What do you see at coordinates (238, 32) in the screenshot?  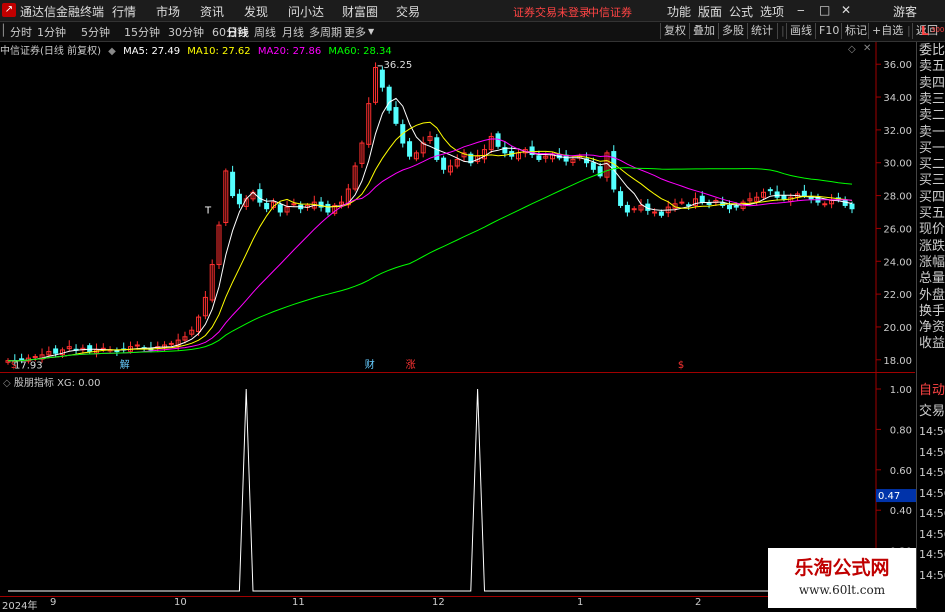 I see `tab-daily: 日线` at bounding box center [238, 32].